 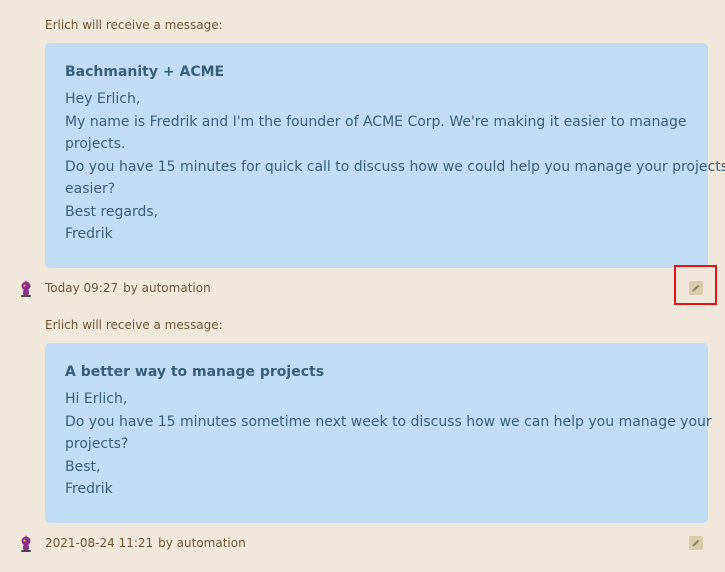 What do you see at coordinates (83, 466) in the screenshot?
I see `message-line: Best,` at bounding box center [83, 466].